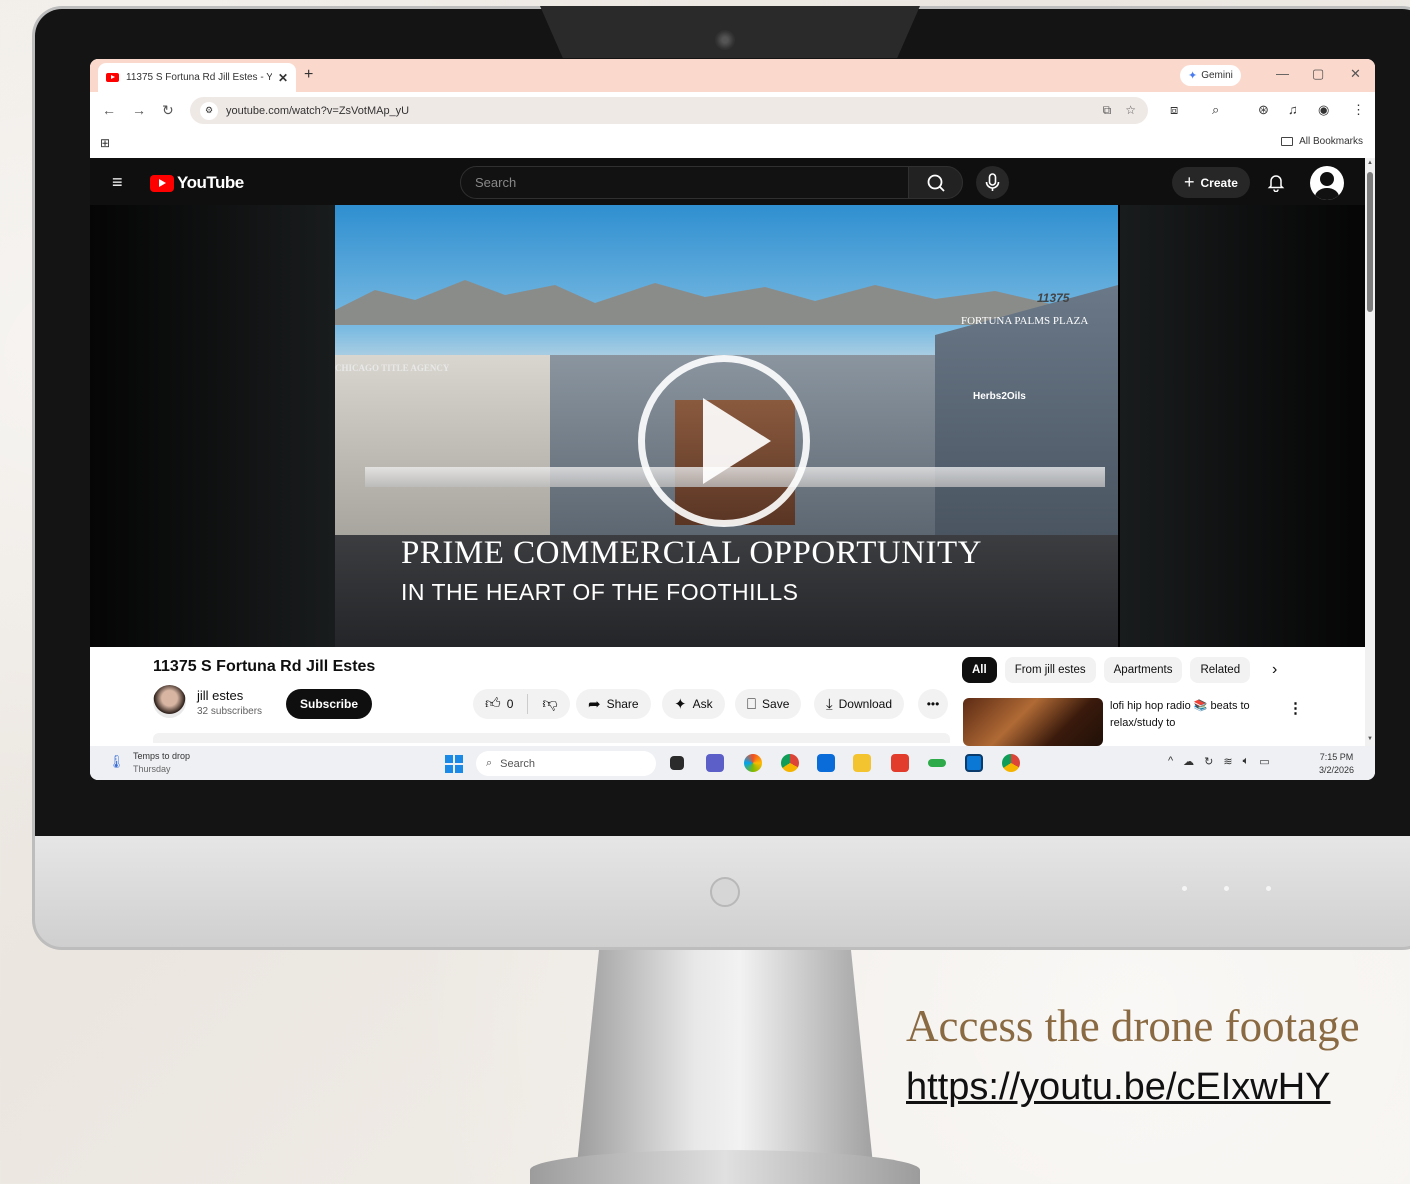 The height and width of the screenshot is (1184, 1410). I want to click on voice-search-button, so click(992, 182).